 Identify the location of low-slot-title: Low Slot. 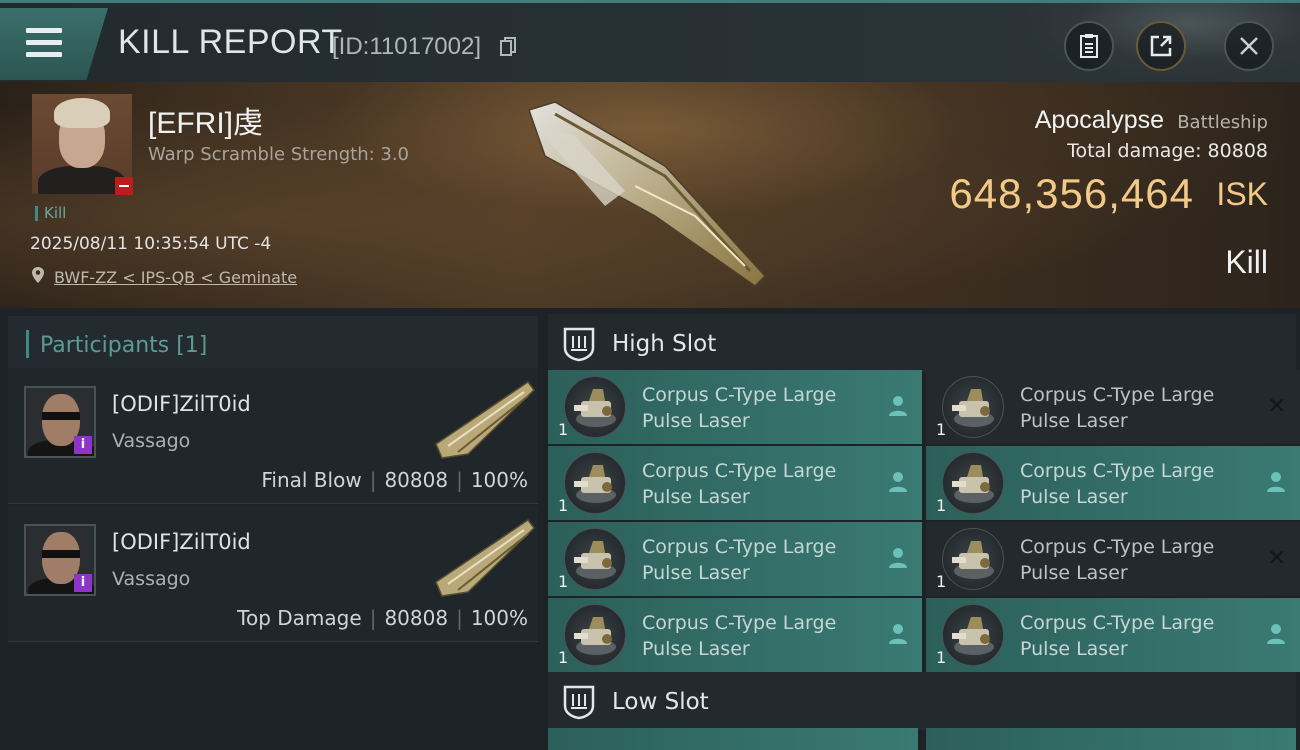
(660, 702).